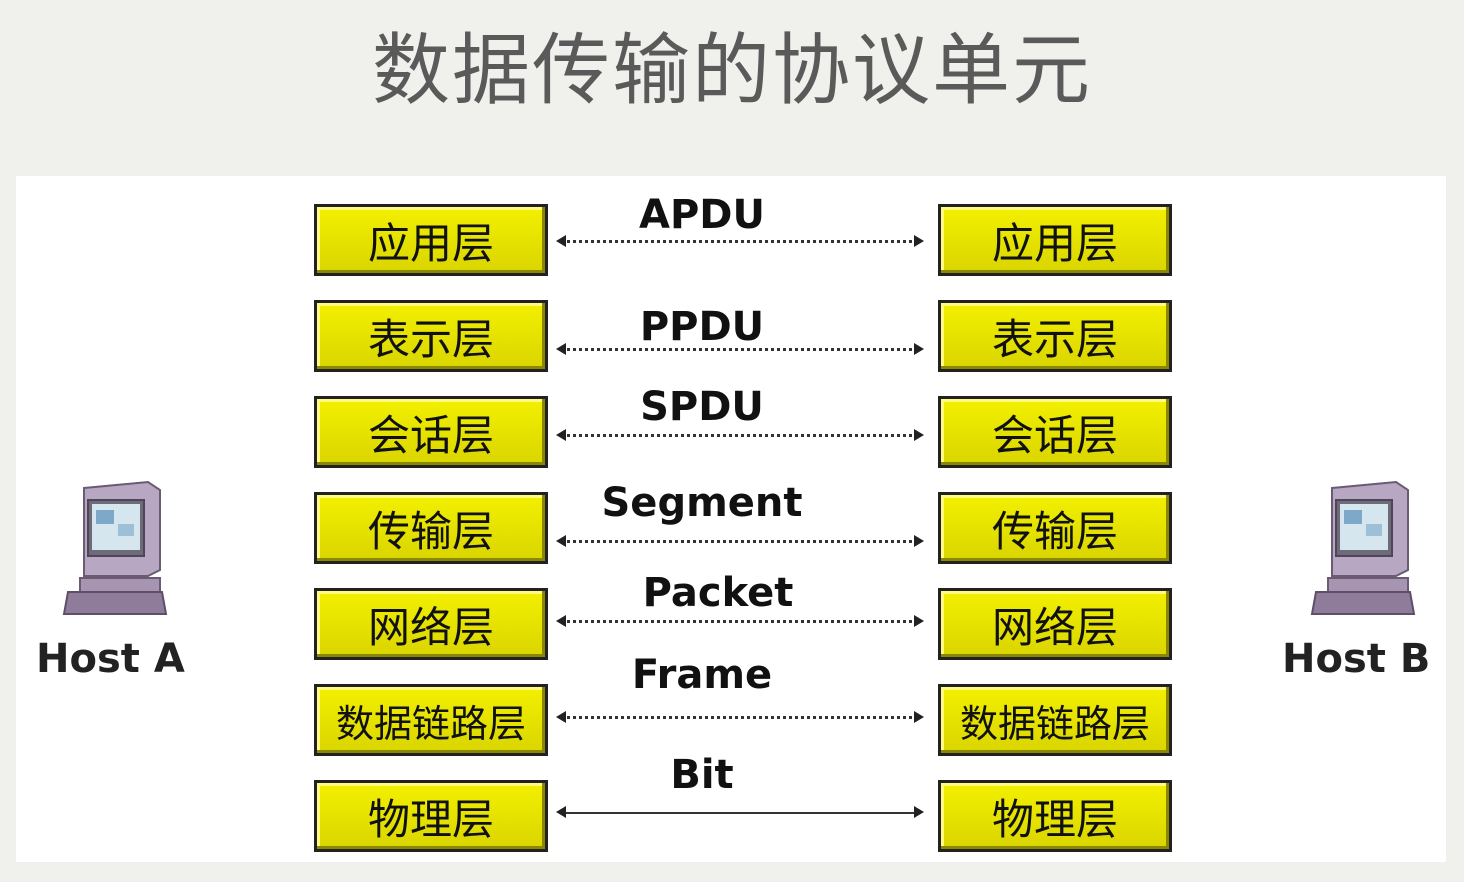 This screenshot has width=1464, height=882. Describe the element at coordinates (740, 717) in the screenshot. I see `pdu-arrow-frame` at that location.